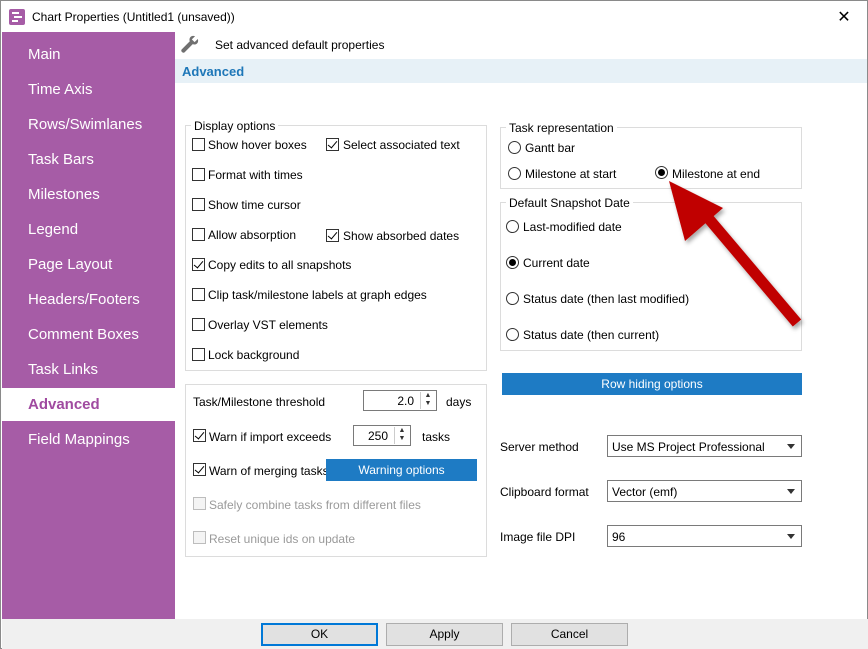 This screenshot has width=868, height=649. What do you see at coordinates (401, 236) in the screenshot?
I see `show-absorbed-dates-label: Show absorbed dates` at bounding box center [401, 236].